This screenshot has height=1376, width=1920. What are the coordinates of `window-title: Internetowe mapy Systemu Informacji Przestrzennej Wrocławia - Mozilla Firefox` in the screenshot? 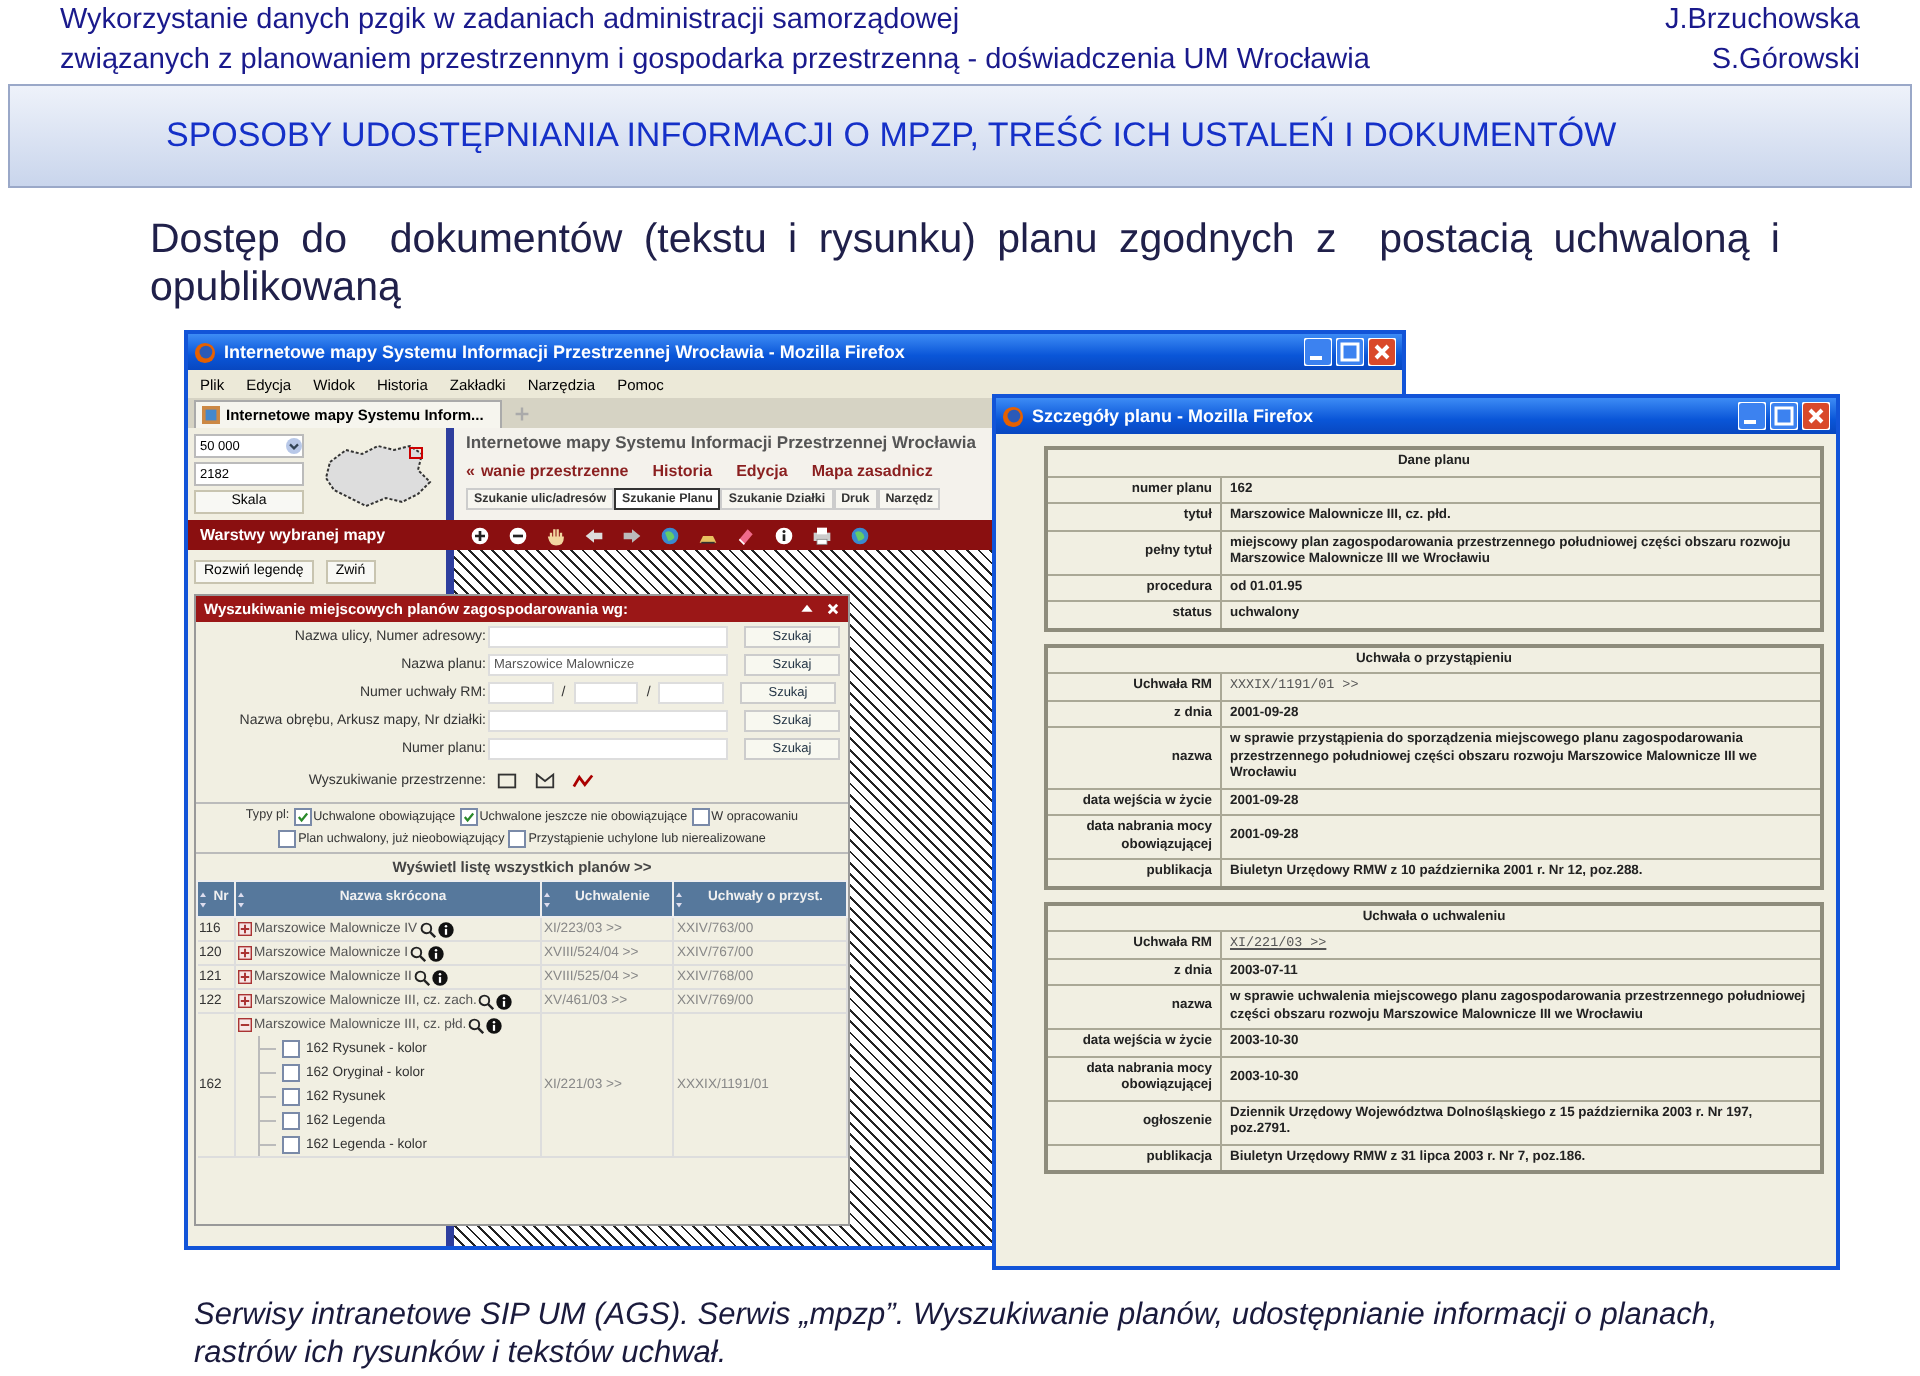 It's located at (564, 352).